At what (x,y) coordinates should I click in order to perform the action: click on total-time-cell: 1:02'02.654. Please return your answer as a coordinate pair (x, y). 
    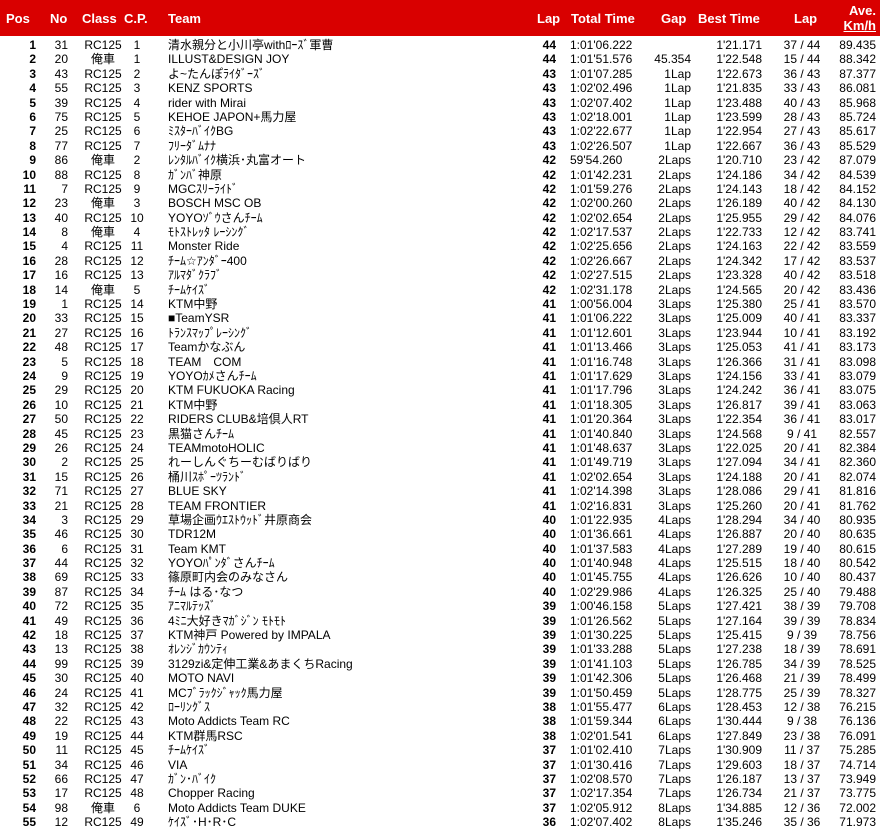
    Looking at the image, I should click on (601, 476).